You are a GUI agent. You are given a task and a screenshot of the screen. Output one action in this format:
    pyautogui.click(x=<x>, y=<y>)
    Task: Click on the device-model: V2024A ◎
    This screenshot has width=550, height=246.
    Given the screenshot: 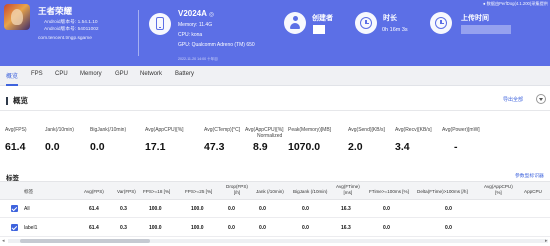 What is the action you would take?
    pyautogui.click(x=196, y=13)
    